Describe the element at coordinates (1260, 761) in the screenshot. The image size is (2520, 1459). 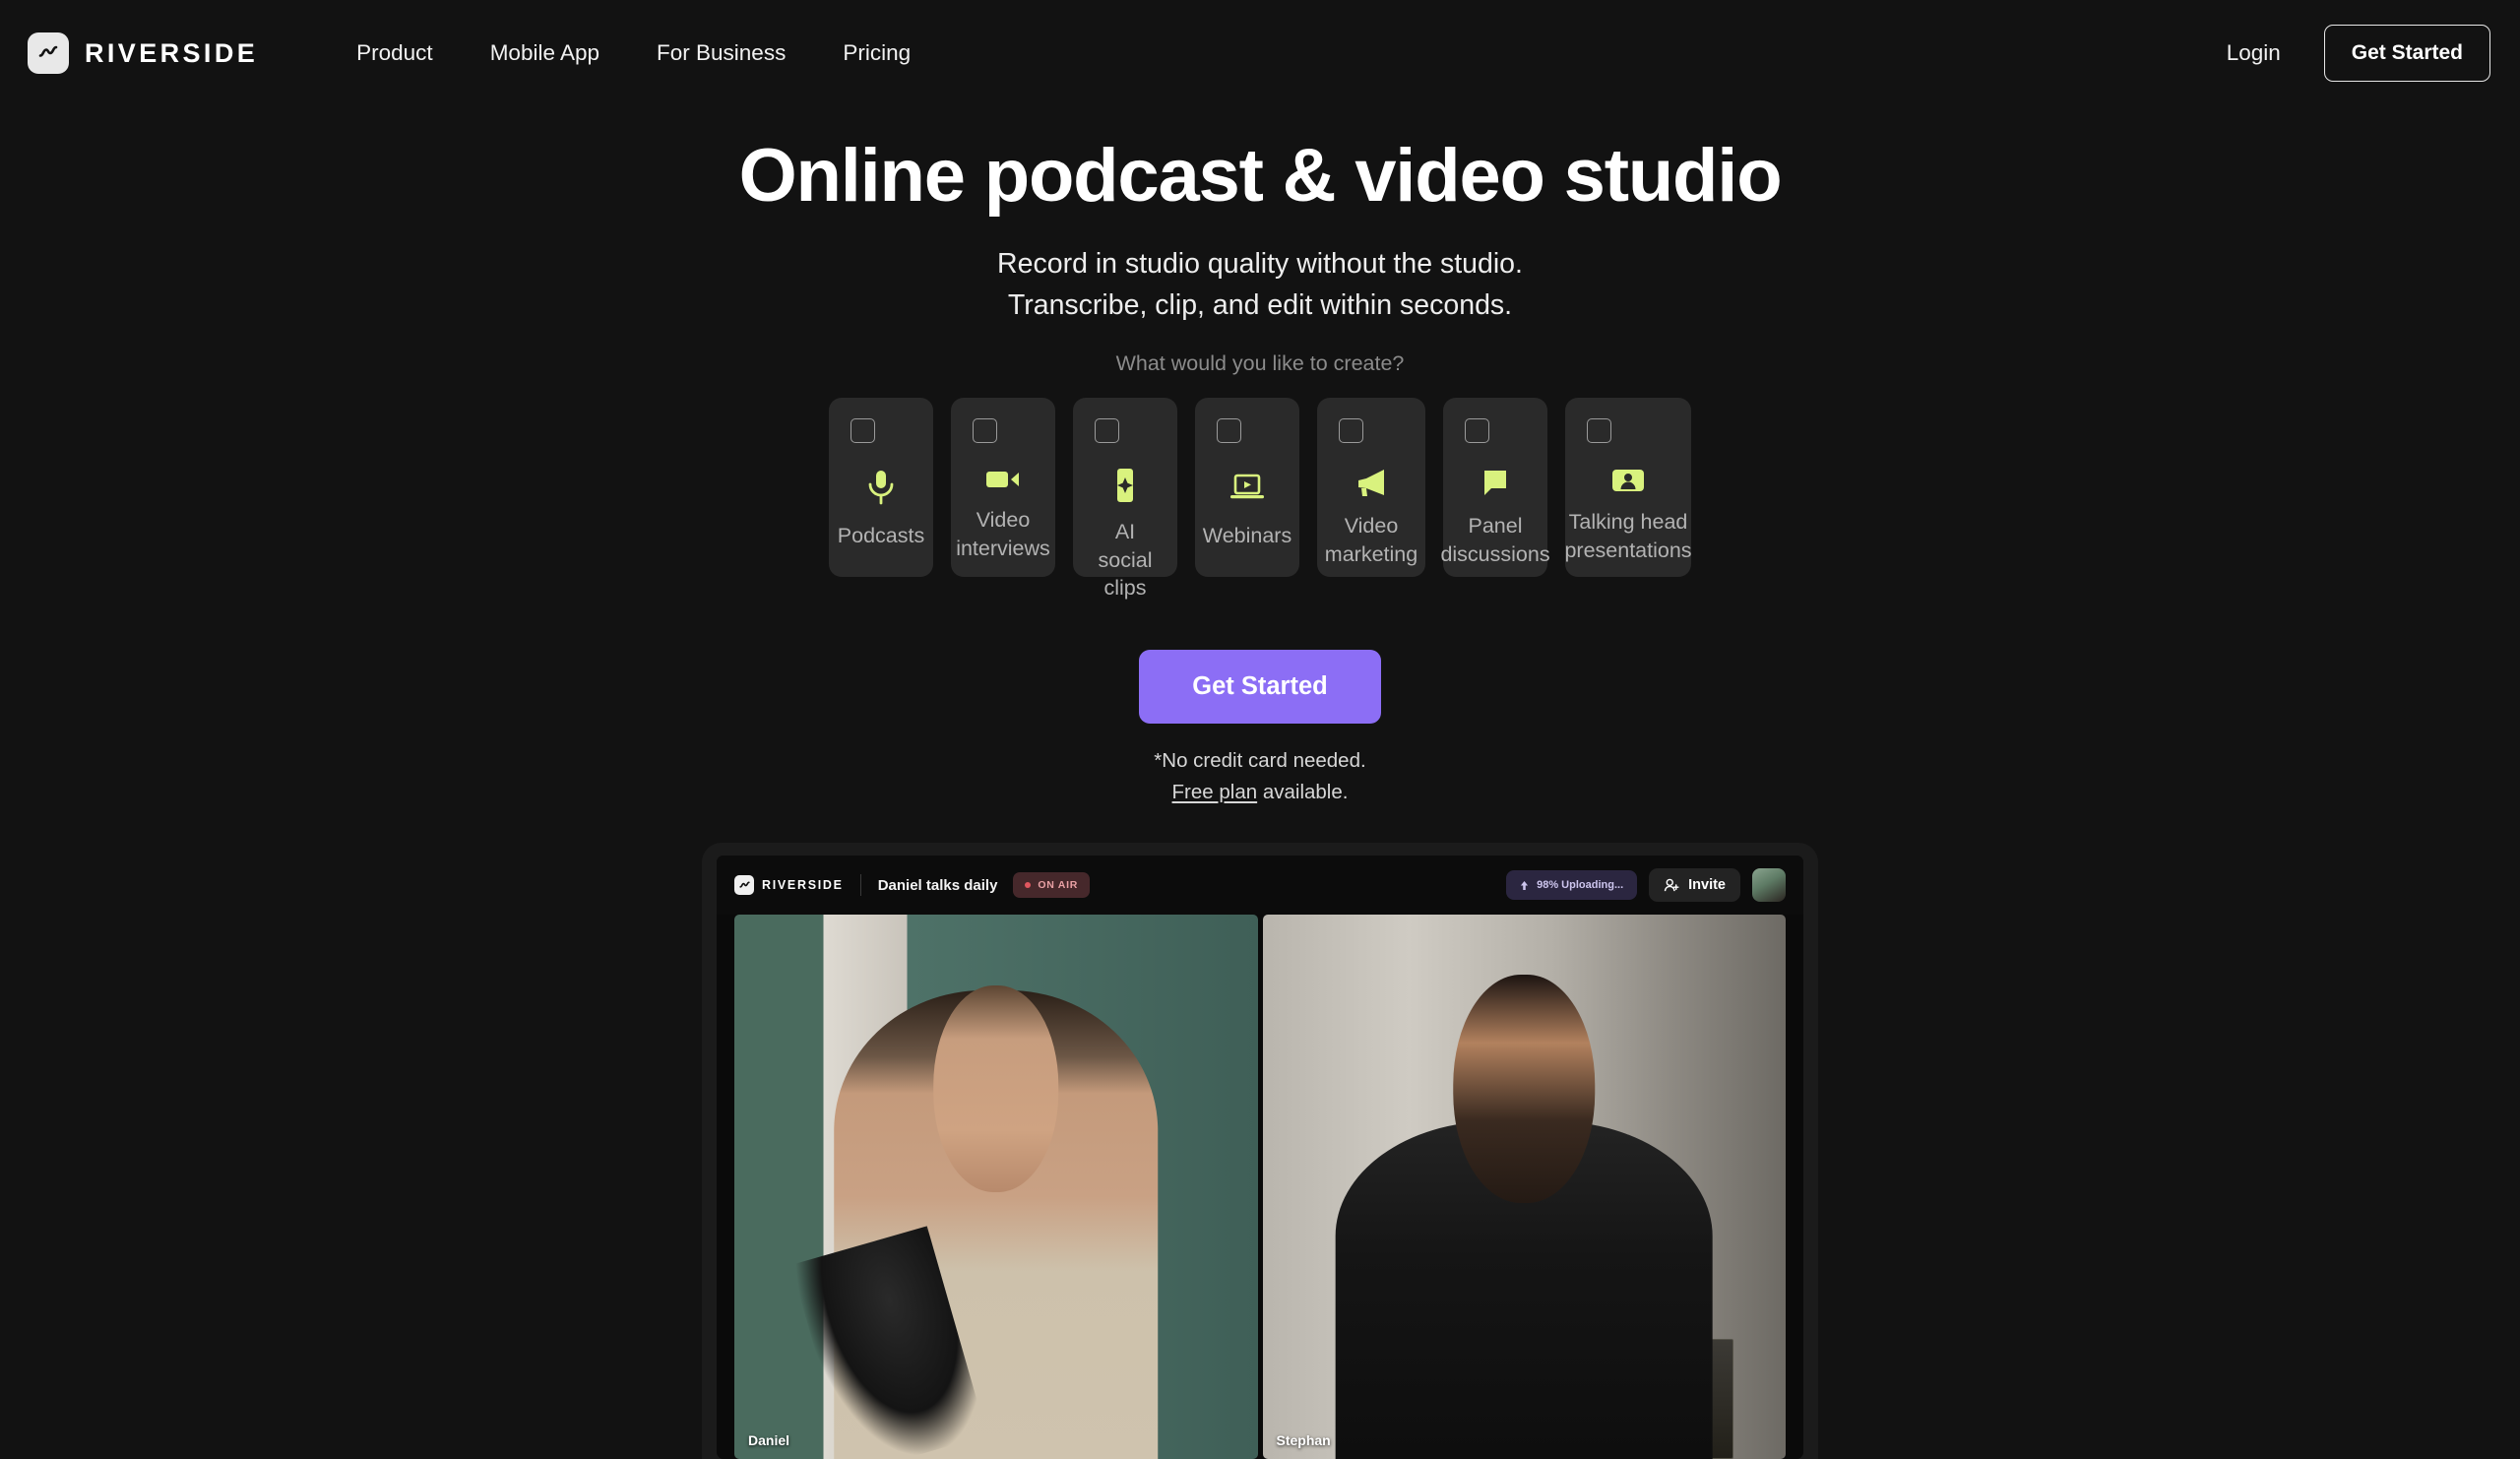
I see `cta-note-line-1: *No credit card needed.` at that location.